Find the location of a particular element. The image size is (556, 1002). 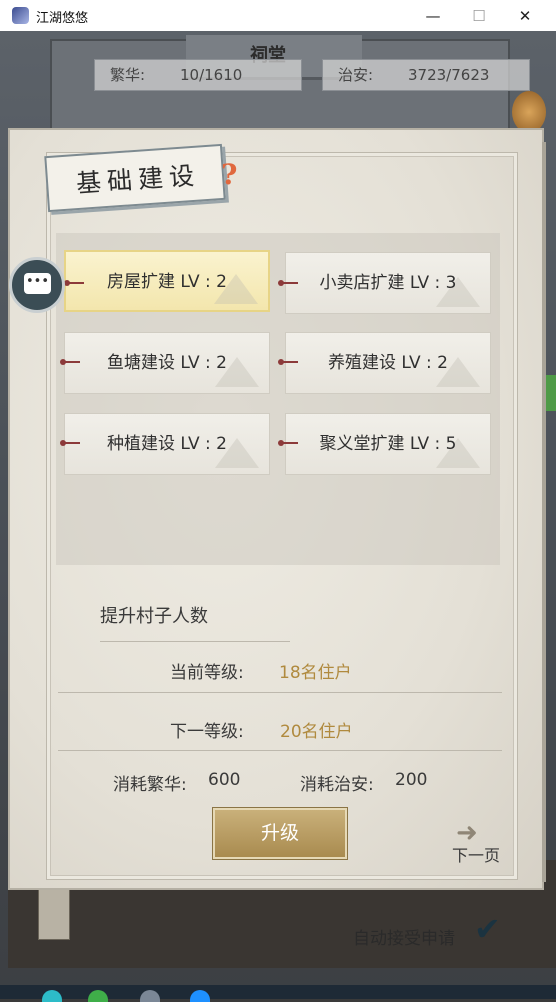

maximize-button: ☐ is located at coordinates (479, 16).